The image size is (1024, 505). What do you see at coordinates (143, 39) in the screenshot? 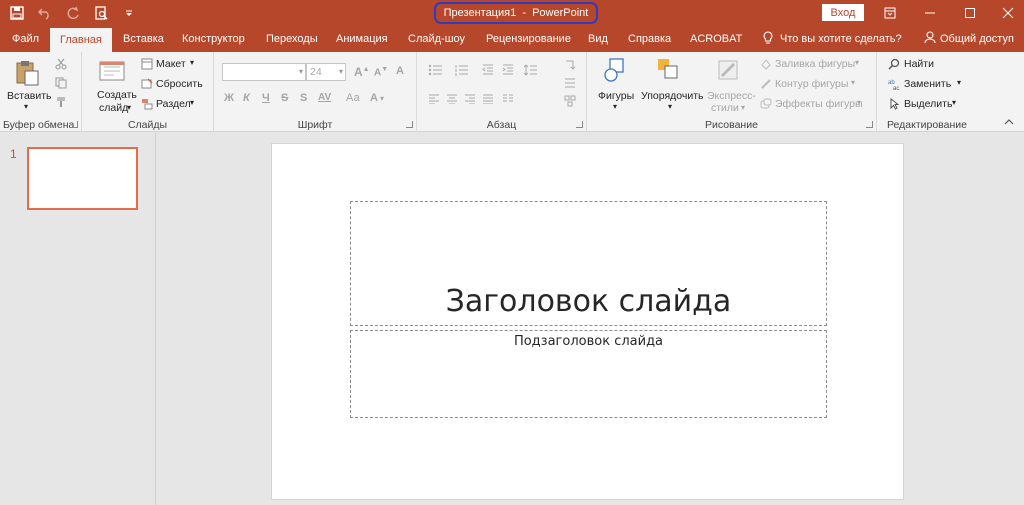
I see `tab-insert: Вставка` at bounding box center [143, 39].